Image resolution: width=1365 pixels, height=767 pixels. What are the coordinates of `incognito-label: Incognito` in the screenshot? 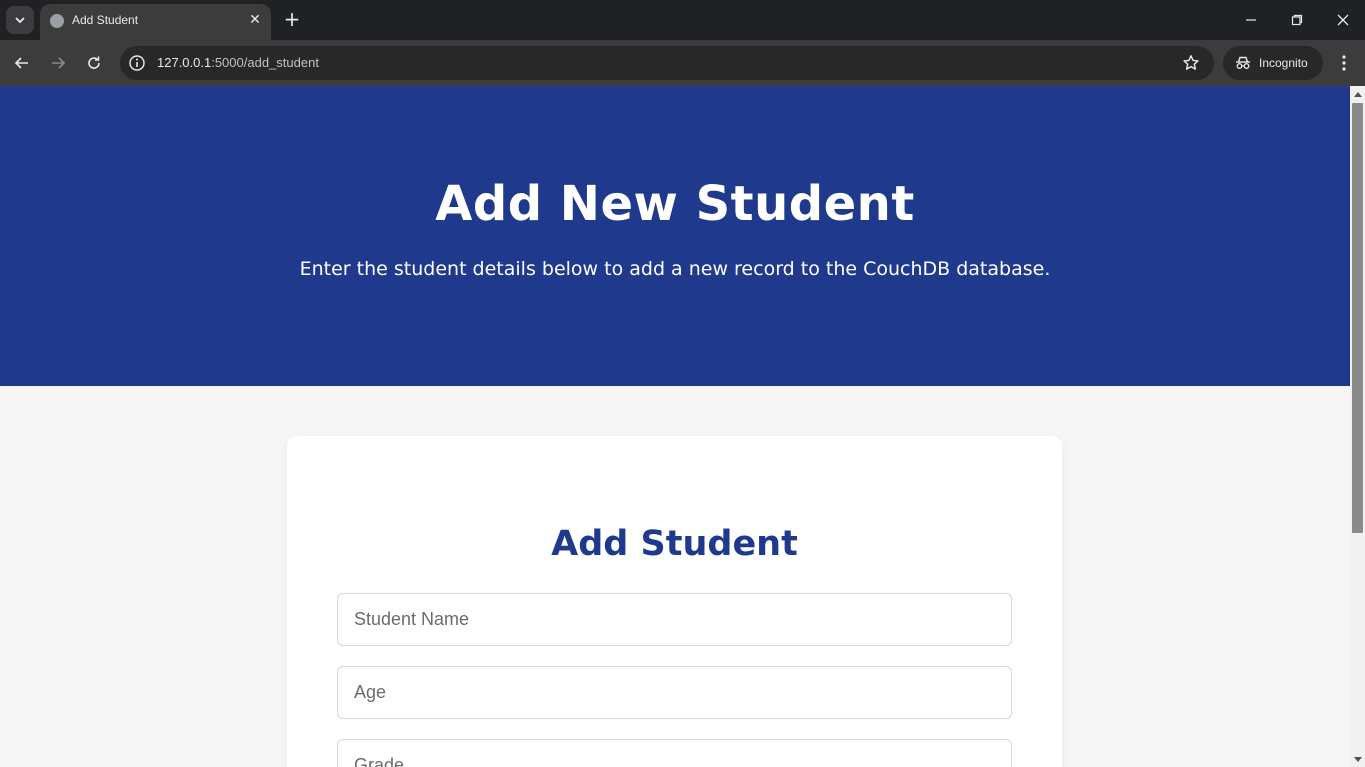 It's located at (1283, 63).